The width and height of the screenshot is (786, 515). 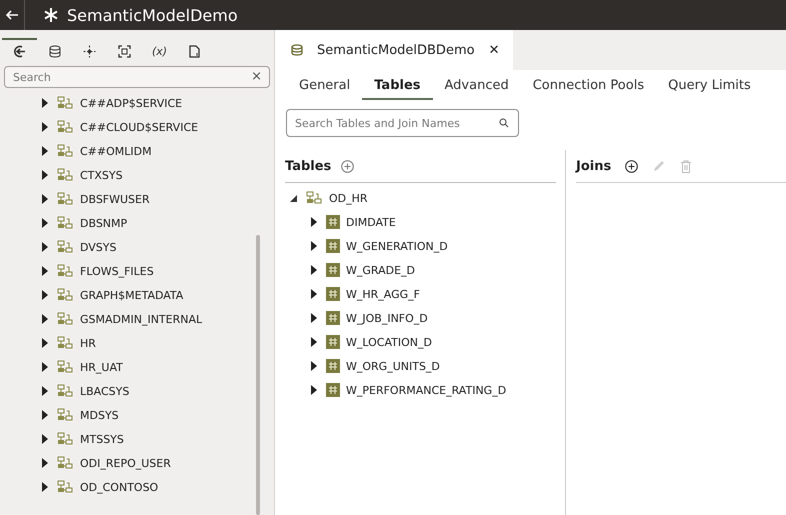 What do you see at coordinates (504, 123) in the screenshot?
I see `search-icon` at bounding box center [504, 123].